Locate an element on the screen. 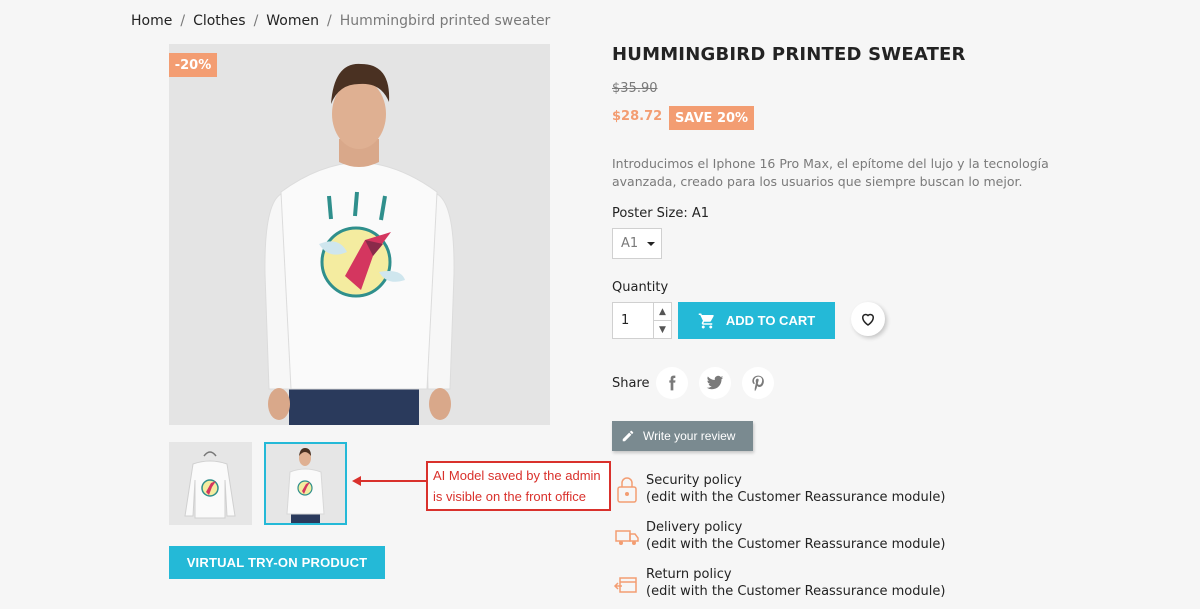  quantity-label: Quantity is located at coordinates (640, 287).